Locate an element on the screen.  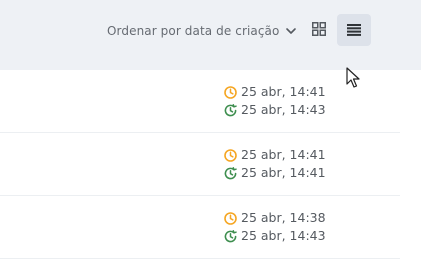
sort-label: Ordenar por data de criação is located at coordinates (193, 31).